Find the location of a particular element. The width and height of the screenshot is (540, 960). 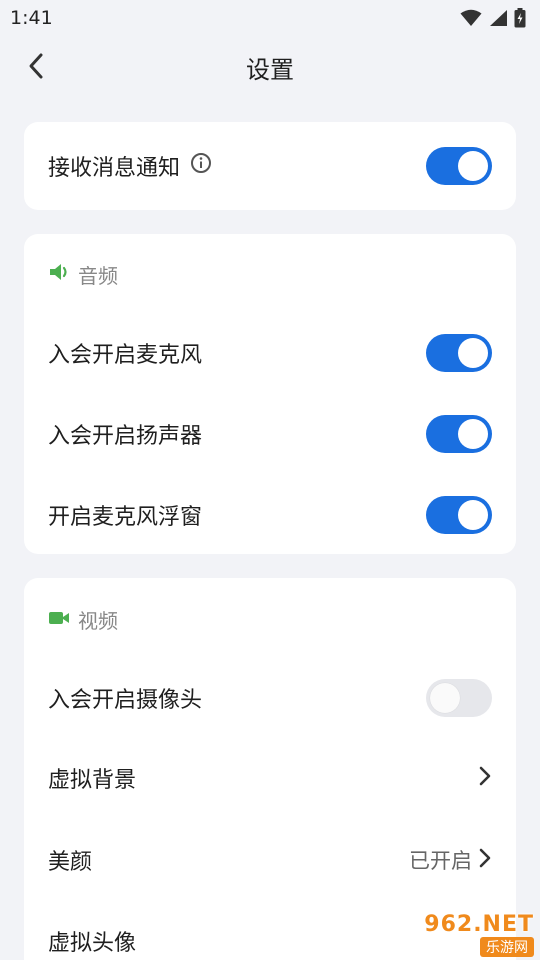

video-section-label: 视频 is located at coordinates (98, 621).